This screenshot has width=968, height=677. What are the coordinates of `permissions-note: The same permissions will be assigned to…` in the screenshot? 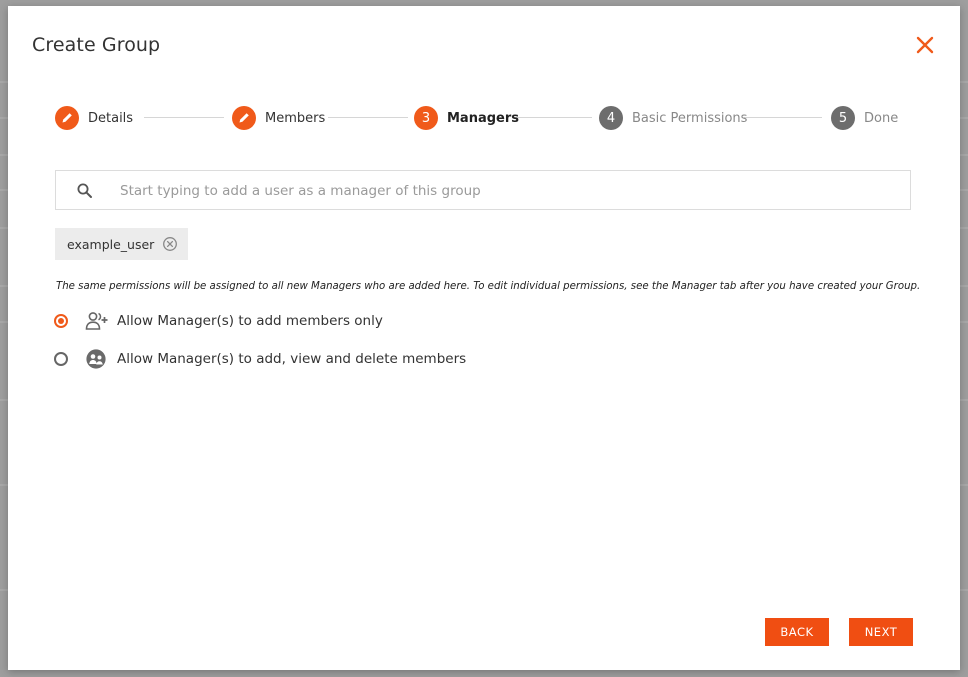 It's located at (488, 286).